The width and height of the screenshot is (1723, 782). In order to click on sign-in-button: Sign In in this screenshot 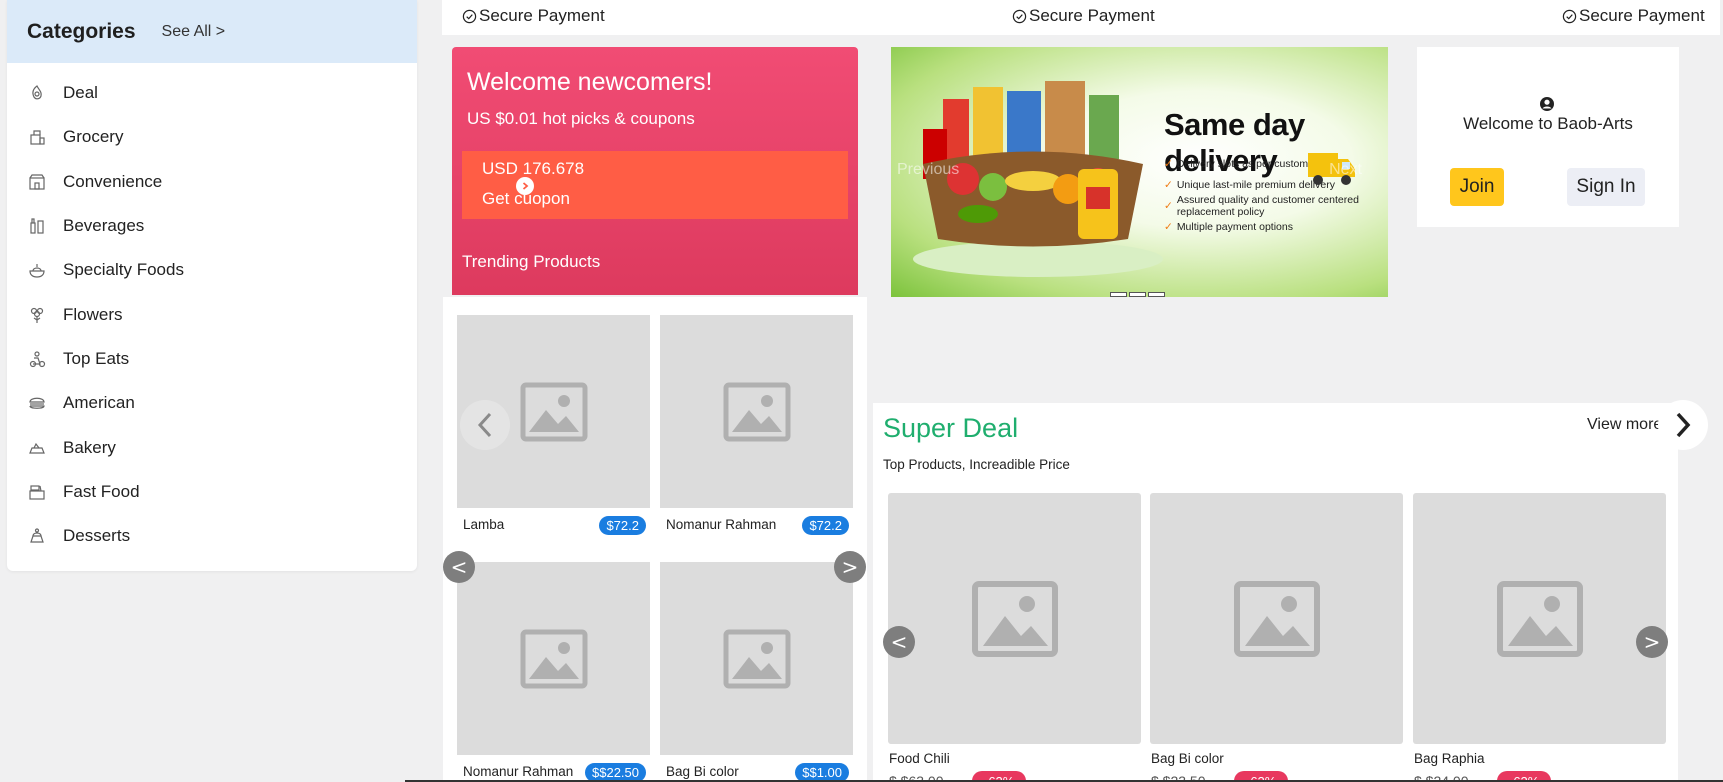, I will do `click(1606, 187)`.